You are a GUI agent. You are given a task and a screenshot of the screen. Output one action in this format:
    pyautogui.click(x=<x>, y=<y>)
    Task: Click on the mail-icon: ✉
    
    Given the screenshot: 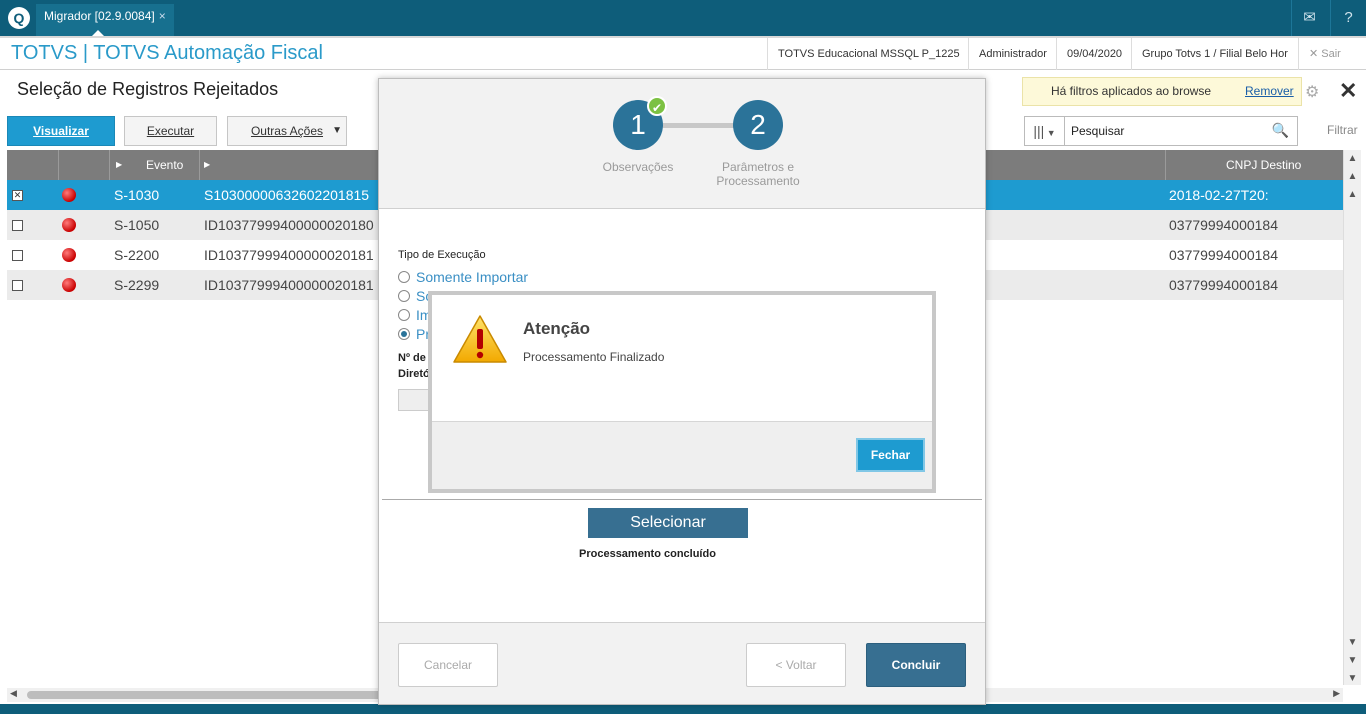 What is the action you would take?
    pyautogui.click(x=1309, y=18)
    